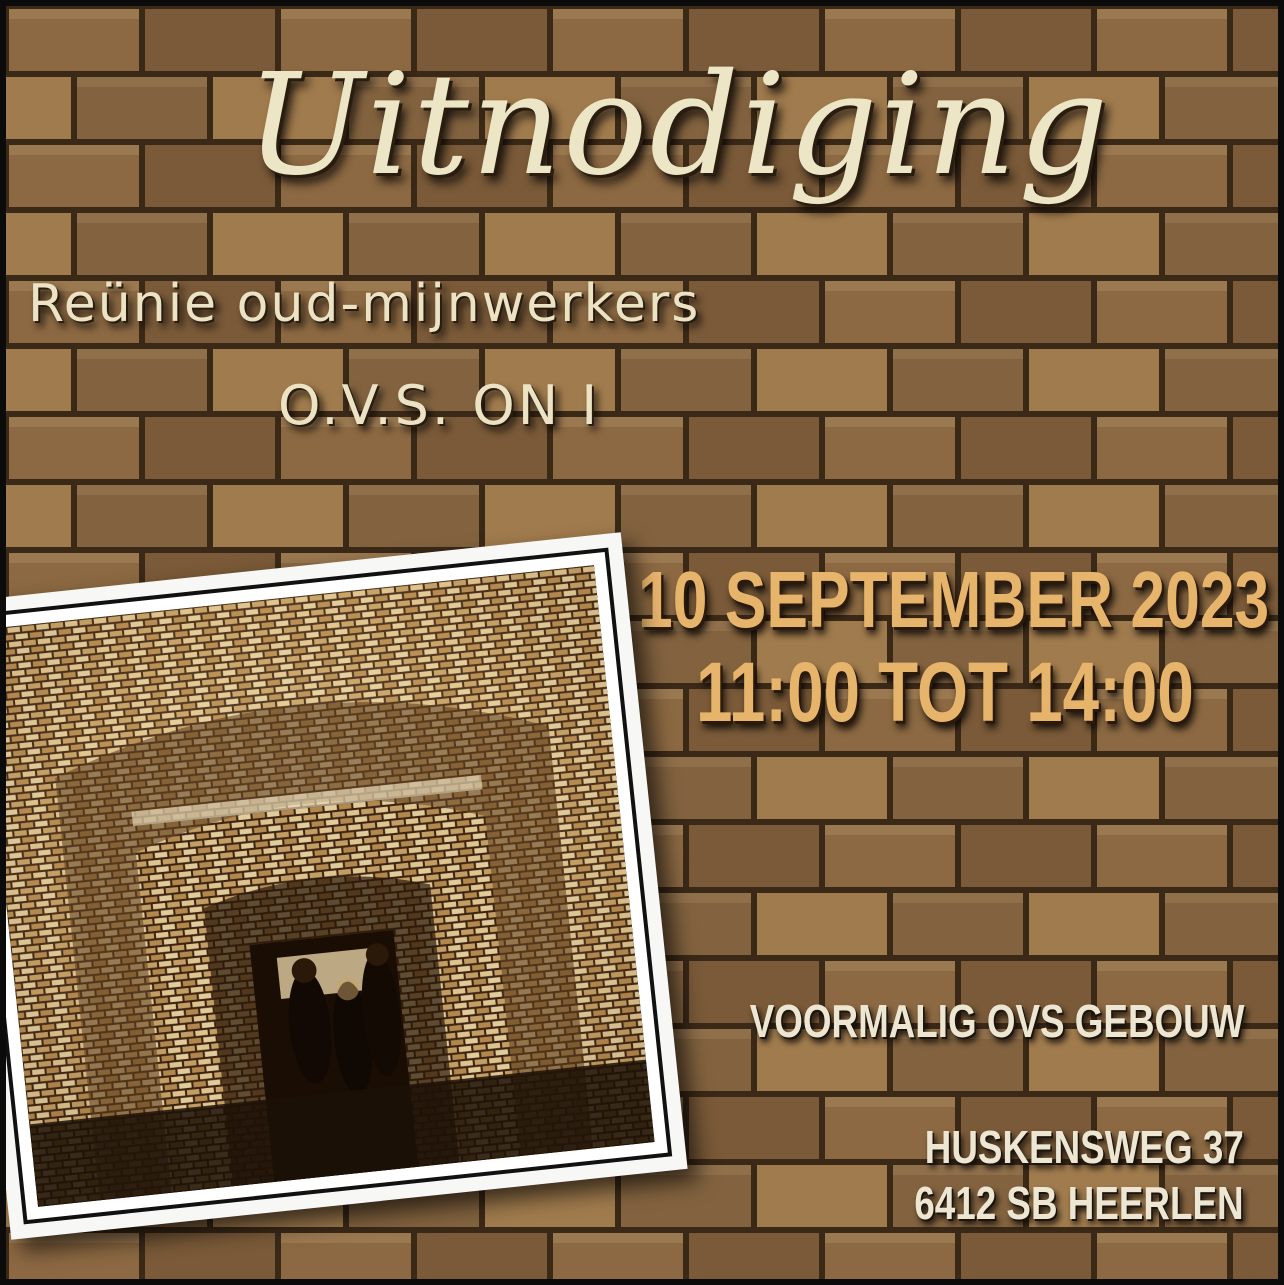 The image size is (1284, 1285). What do you see at coordinates (364, 304) in the screenshot?
I see `reunion-subtitle: Reünie oud-mijnwerkers` at bounding box center [364, 304].